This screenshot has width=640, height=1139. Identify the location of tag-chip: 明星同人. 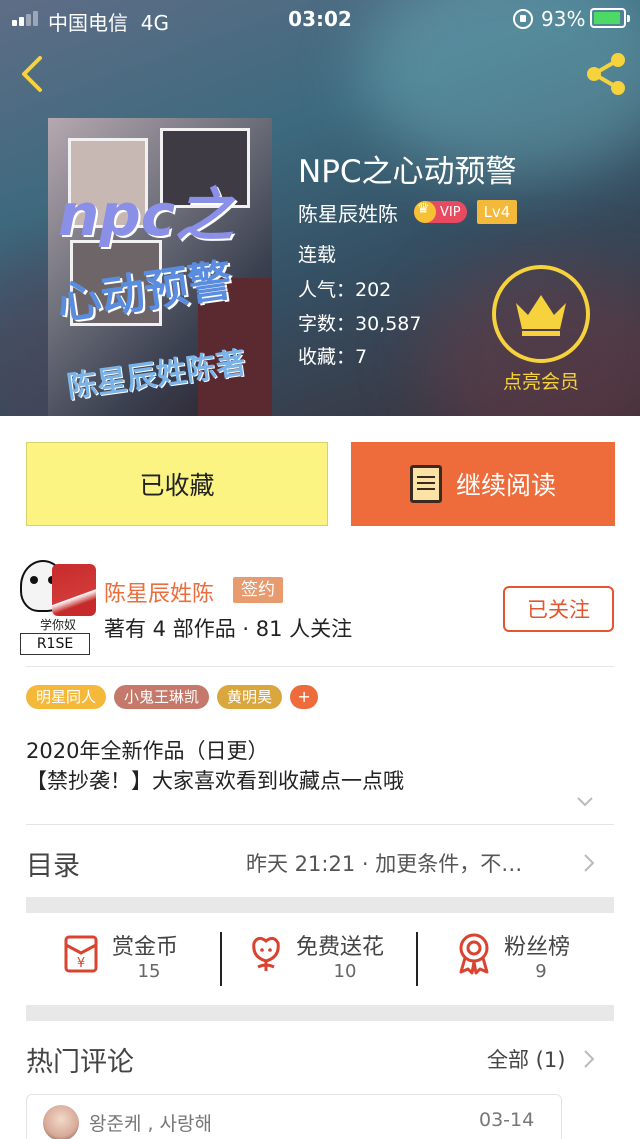
(66, 697).